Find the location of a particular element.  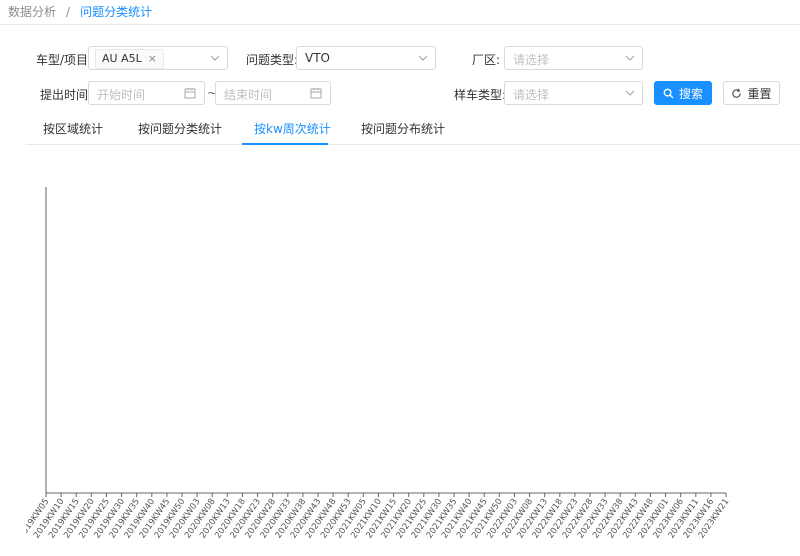

issue-type-select: VTO is located at coordinates (366, 58).